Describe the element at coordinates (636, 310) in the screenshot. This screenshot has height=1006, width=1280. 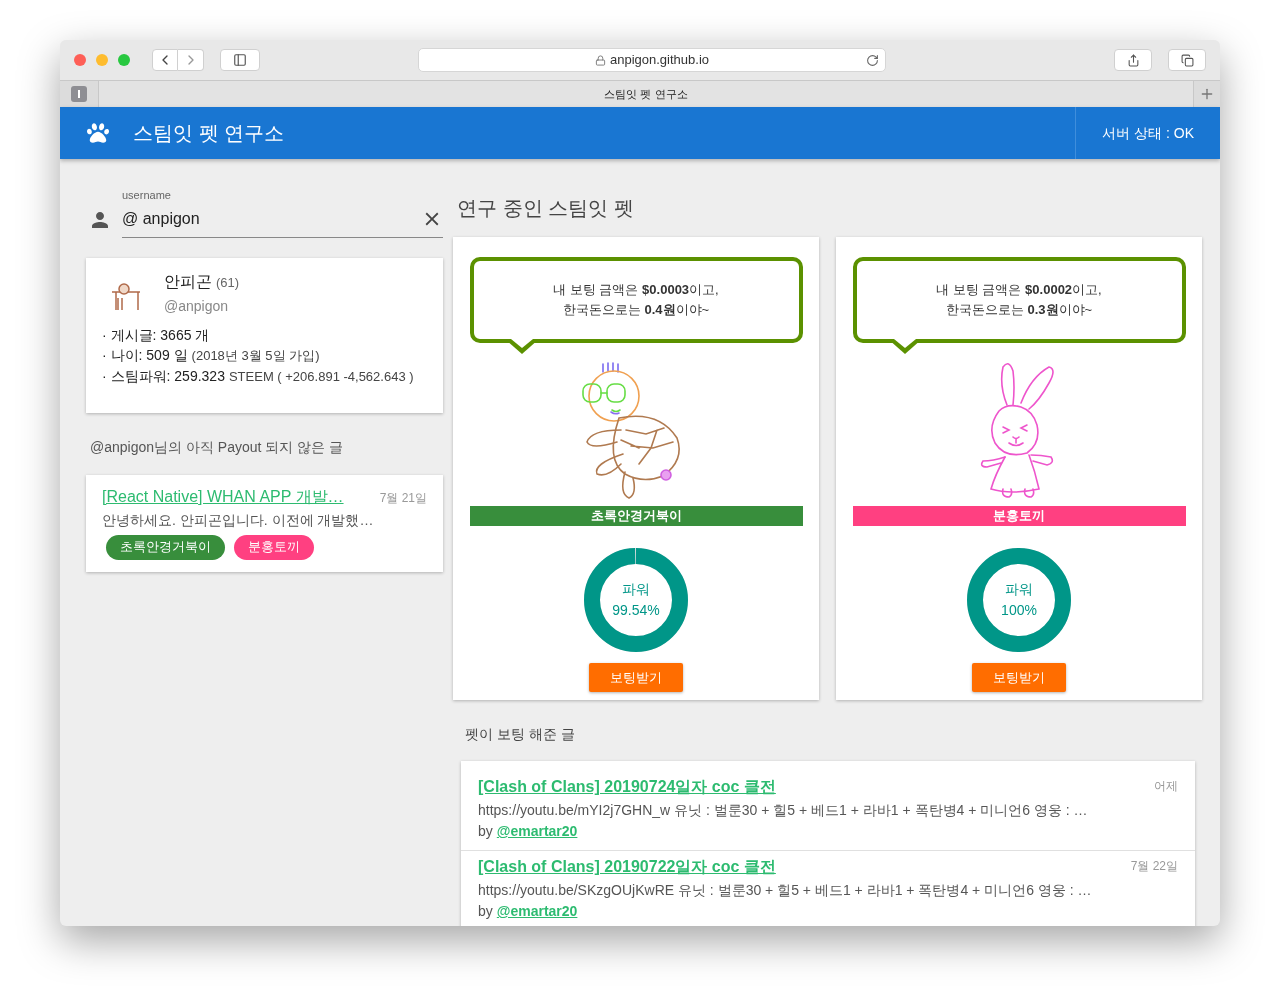
I see `bubble-text: 한국돈으로는 0.4원이야~` at that location.